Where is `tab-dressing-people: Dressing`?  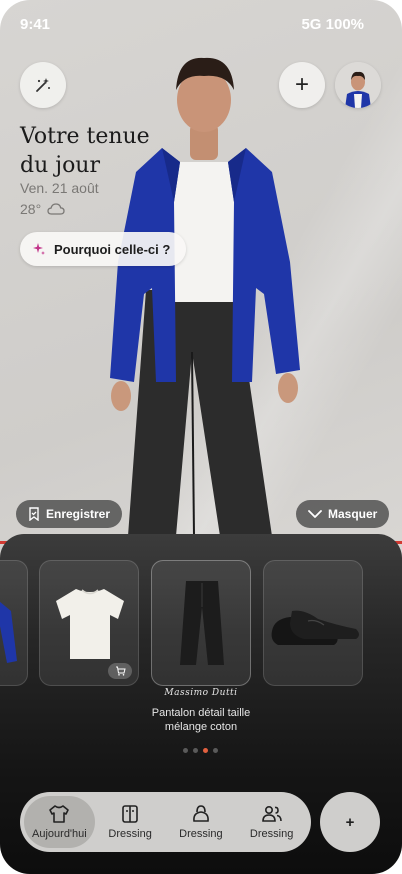
tab-dressing-people: Dressing is located at coordinates (271, 822).